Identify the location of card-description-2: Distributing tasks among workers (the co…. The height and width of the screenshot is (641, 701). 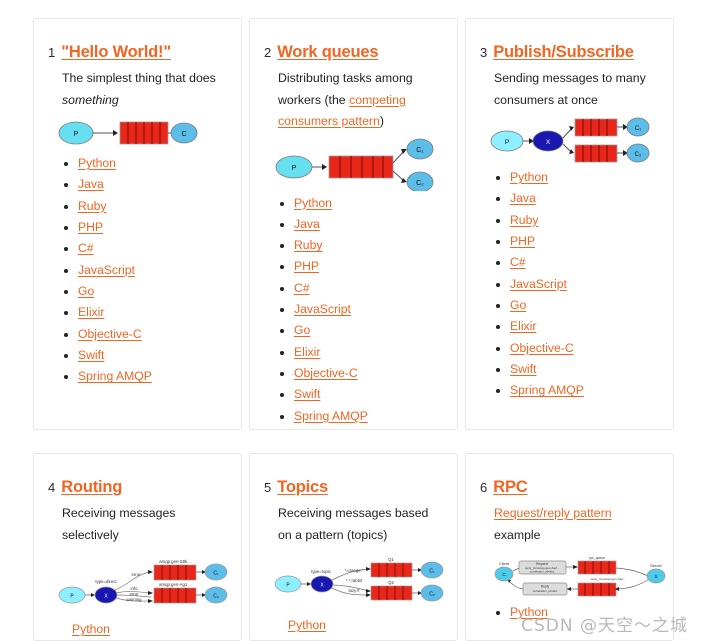
(360, 100).